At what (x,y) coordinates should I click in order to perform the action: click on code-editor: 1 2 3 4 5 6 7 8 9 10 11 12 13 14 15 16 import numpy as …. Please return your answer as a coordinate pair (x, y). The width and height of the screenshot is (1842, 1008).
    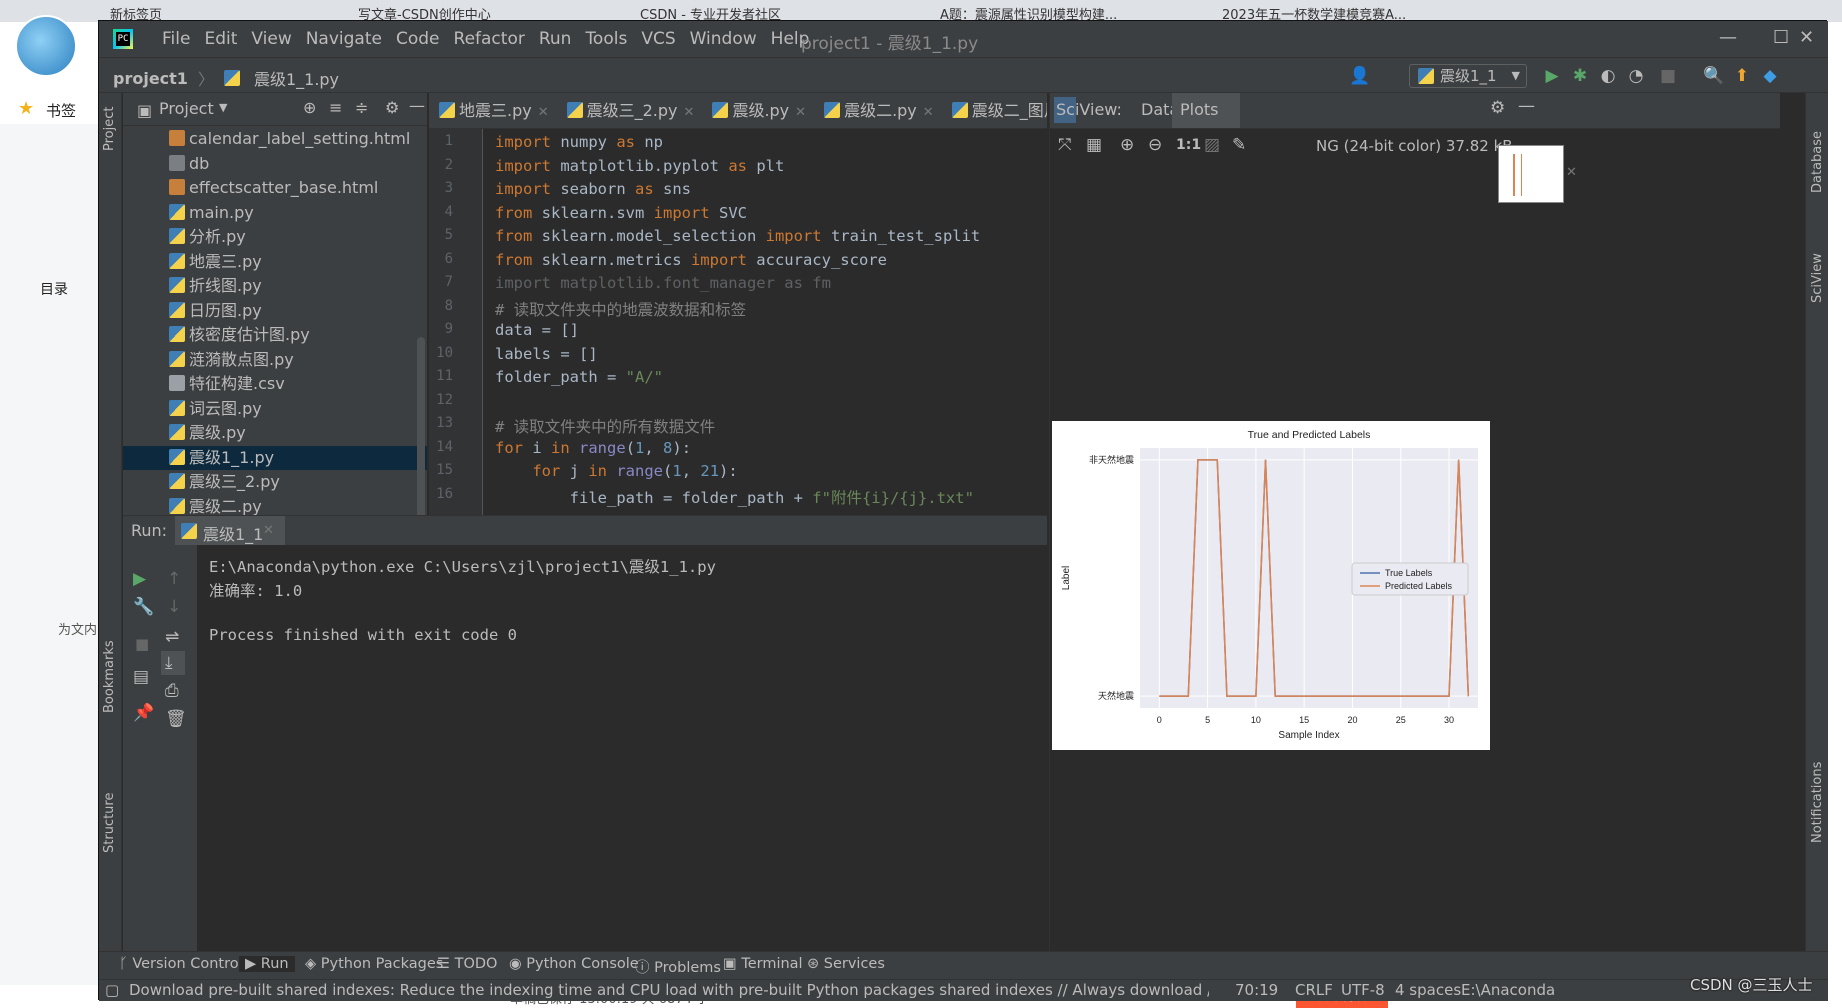
    Looking at the image, I should click on (738, 322).